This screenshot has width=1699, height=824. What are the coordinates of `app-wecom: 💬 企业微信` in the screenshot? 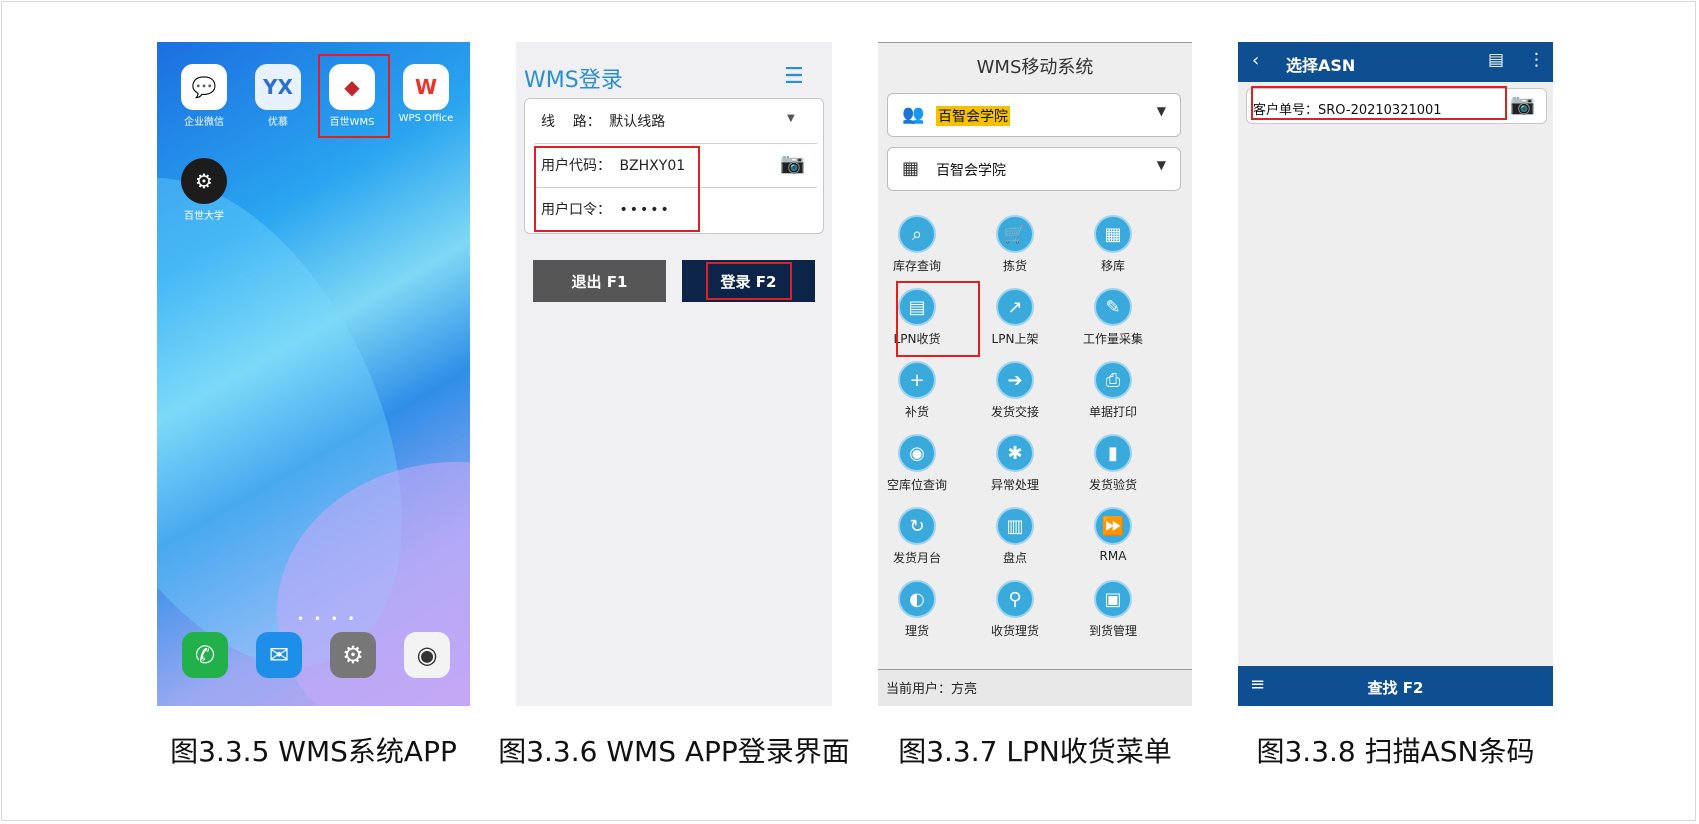 It's located at (204, 96).